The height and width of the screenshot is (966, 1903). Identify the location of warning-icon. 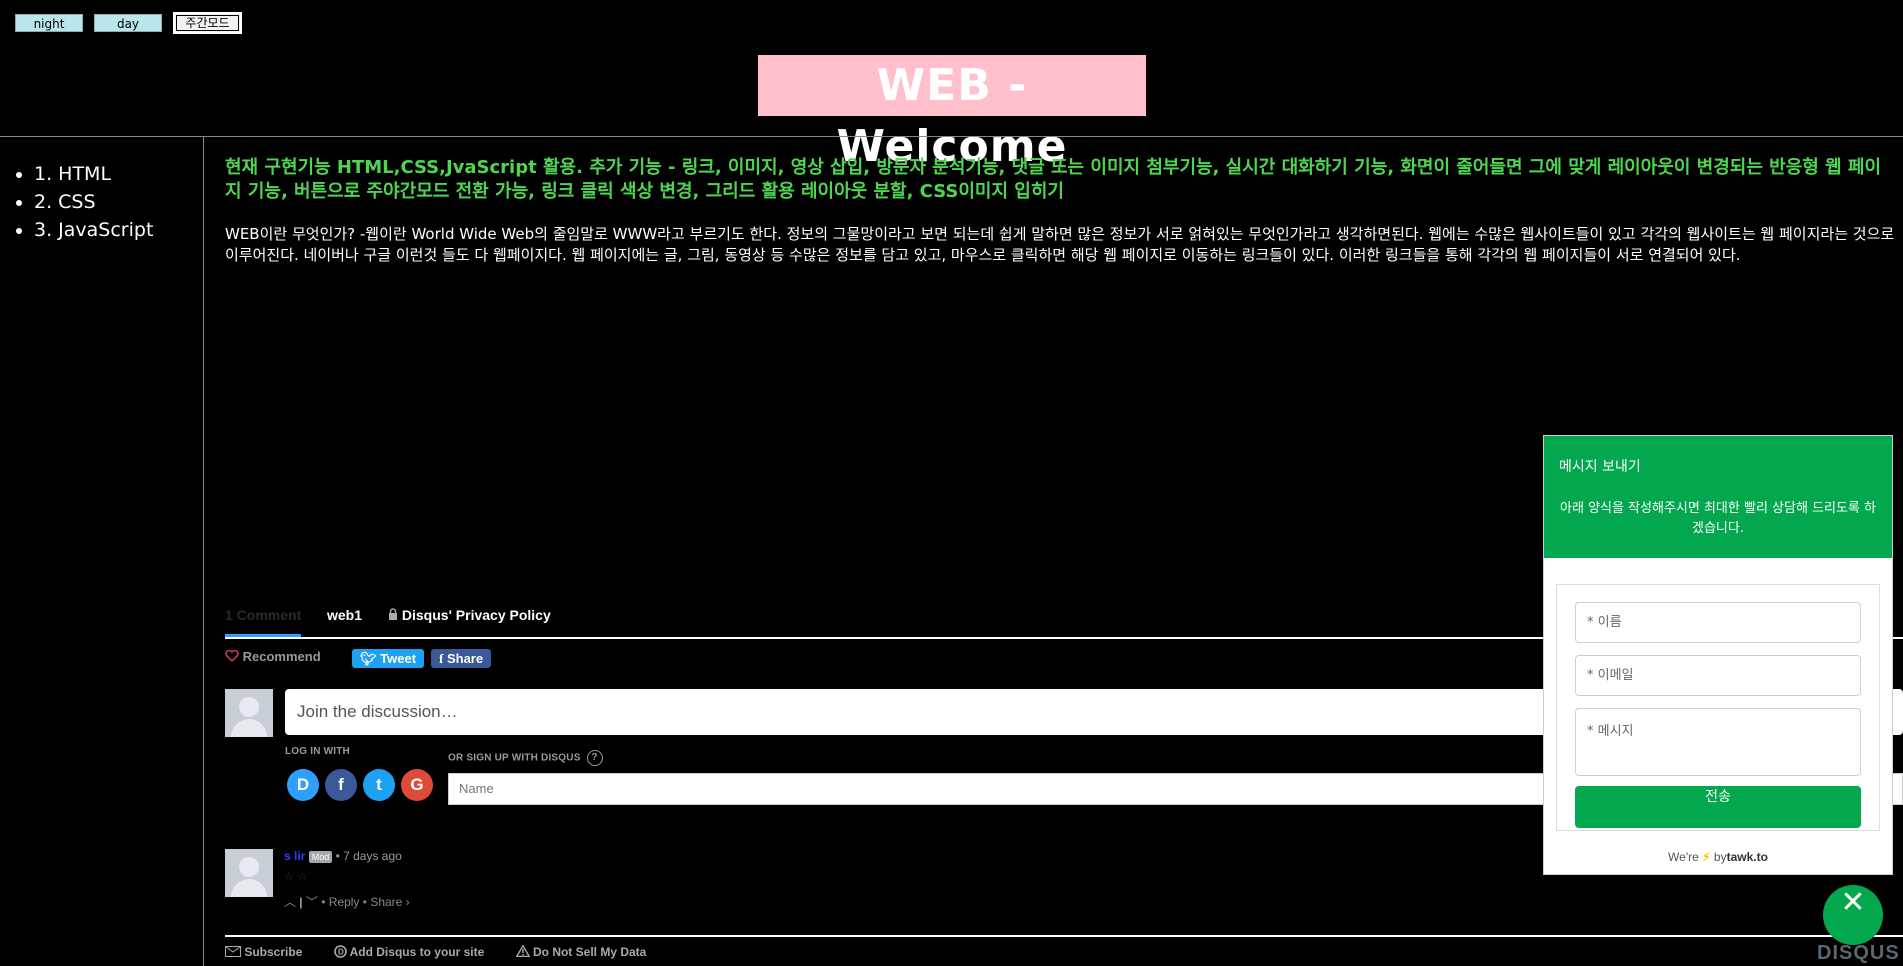
(523, 951).